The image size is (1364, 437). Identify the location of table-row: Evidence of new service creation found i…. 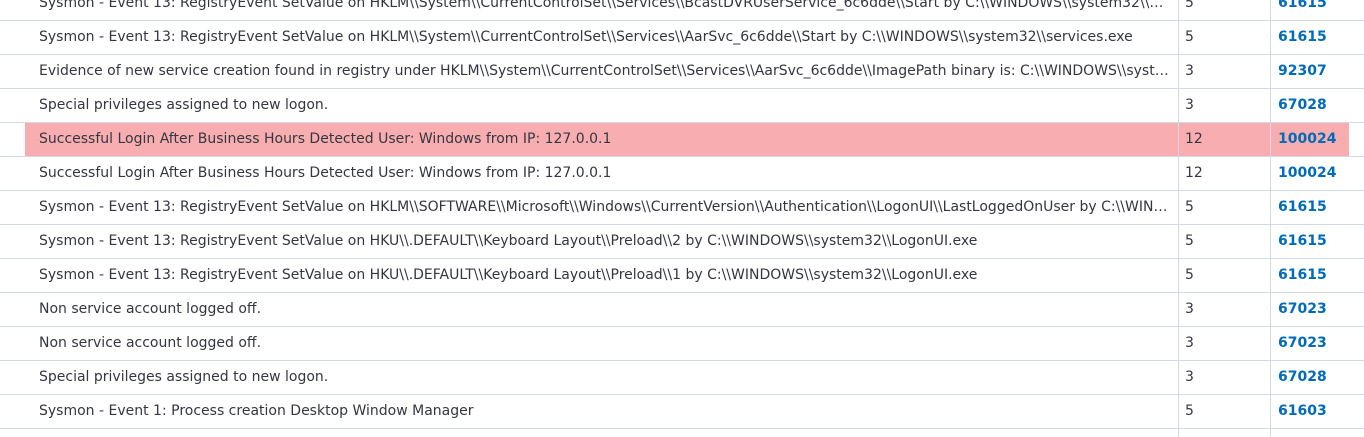
(682, 72).